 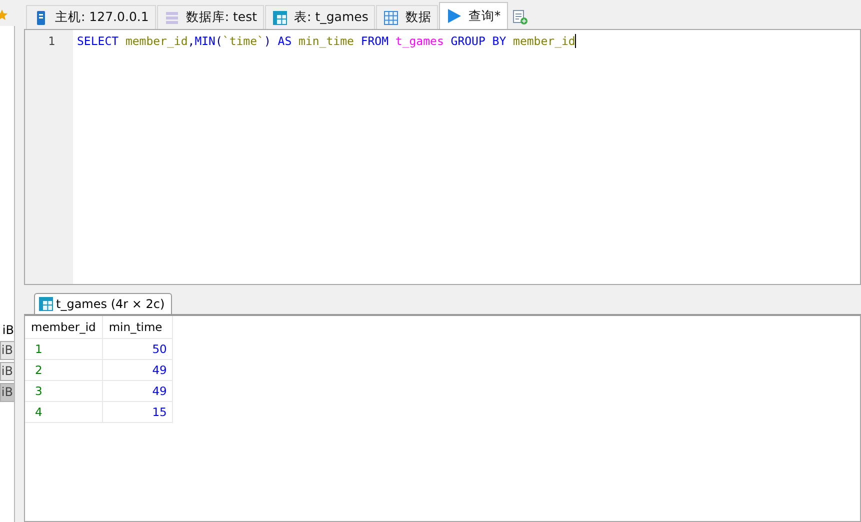 I want to click on table-cell: 3, so click(x=63, y=391).